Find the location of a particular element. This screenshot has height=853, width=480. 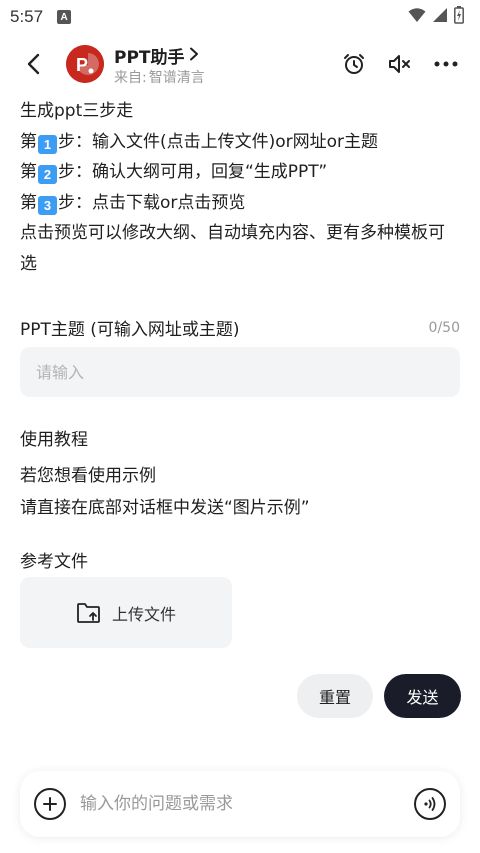

cellular-signal-icon is located at coordinates (440, 17).